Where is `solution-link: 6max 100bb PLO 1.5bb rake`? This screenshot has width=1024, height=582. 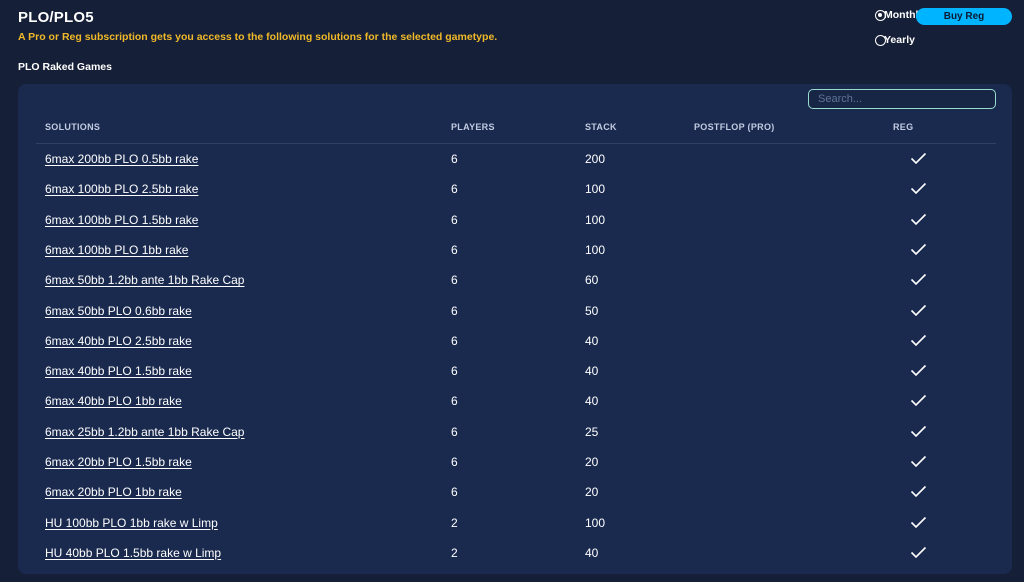
solution-link: 6max 100bb PLO 1.5bb rake is located at coordinates (121, 220).